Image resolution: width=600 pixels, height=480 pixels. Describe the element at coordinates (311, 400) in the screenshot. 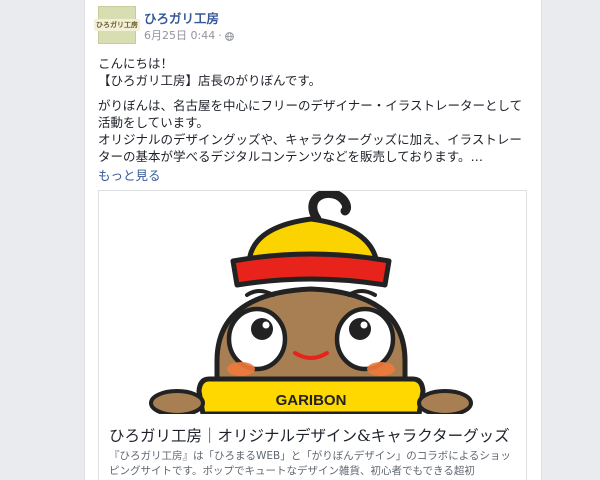

I see `bowl-label: GARIBON` at that location.